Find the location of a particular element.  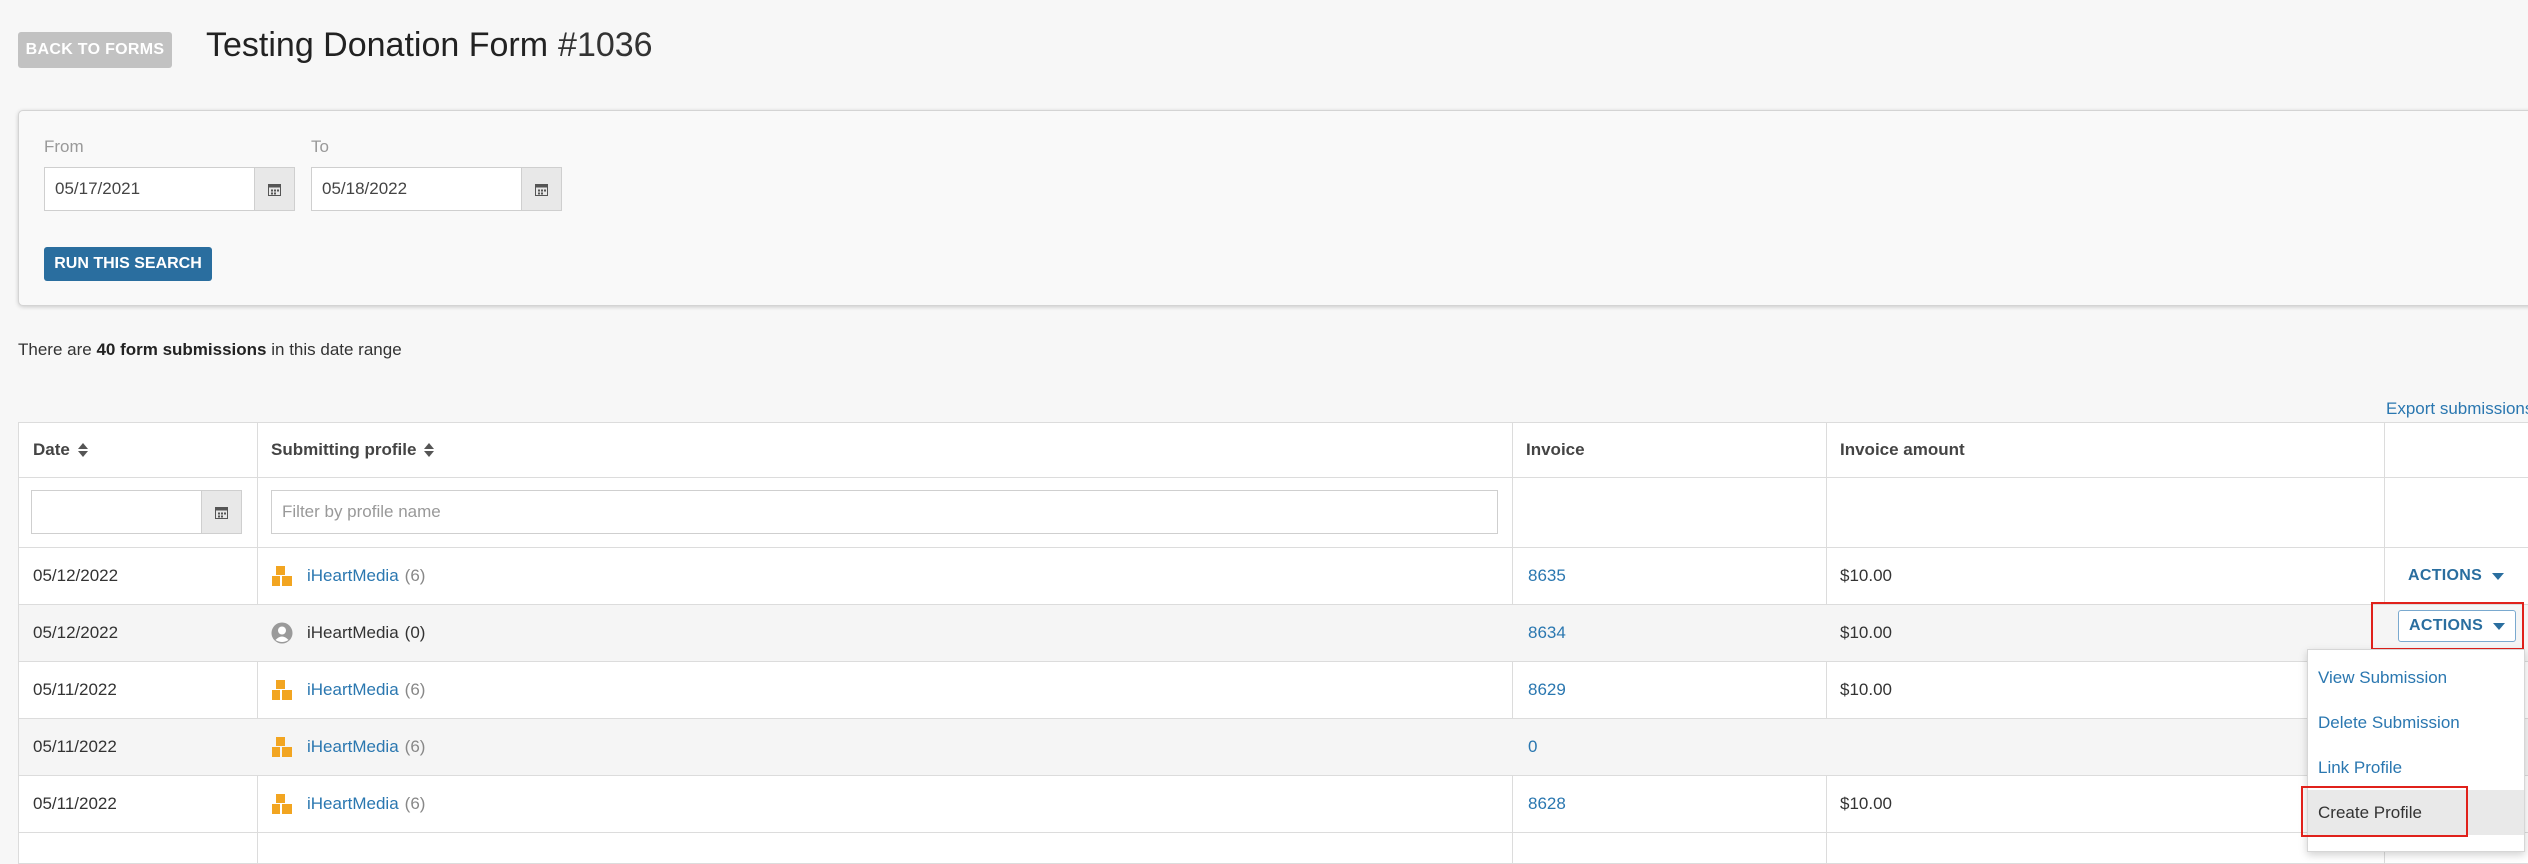

date-filter-calendar-button is located at coordinates (222, 512).